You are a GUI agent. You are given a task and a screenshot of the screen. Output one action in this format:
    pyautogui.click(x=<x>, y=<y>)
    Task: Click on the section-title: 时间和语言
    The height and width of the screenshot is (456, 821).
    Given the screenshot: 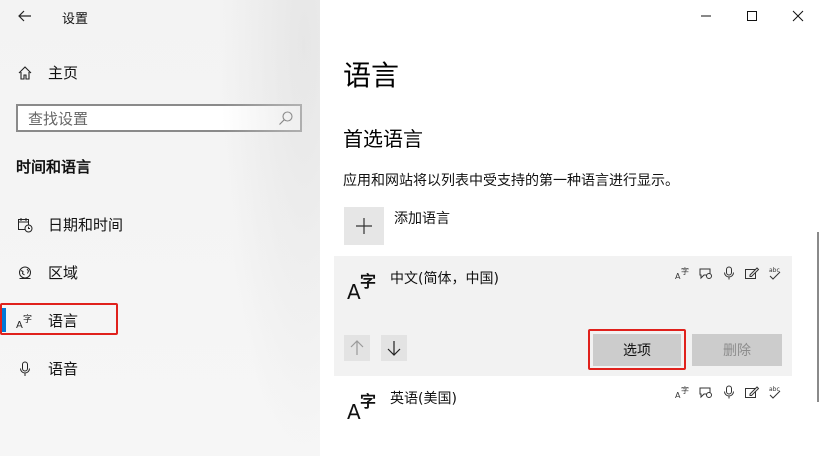 What is the action you would take?
    pyautogui.click(x=54, y=167)
    